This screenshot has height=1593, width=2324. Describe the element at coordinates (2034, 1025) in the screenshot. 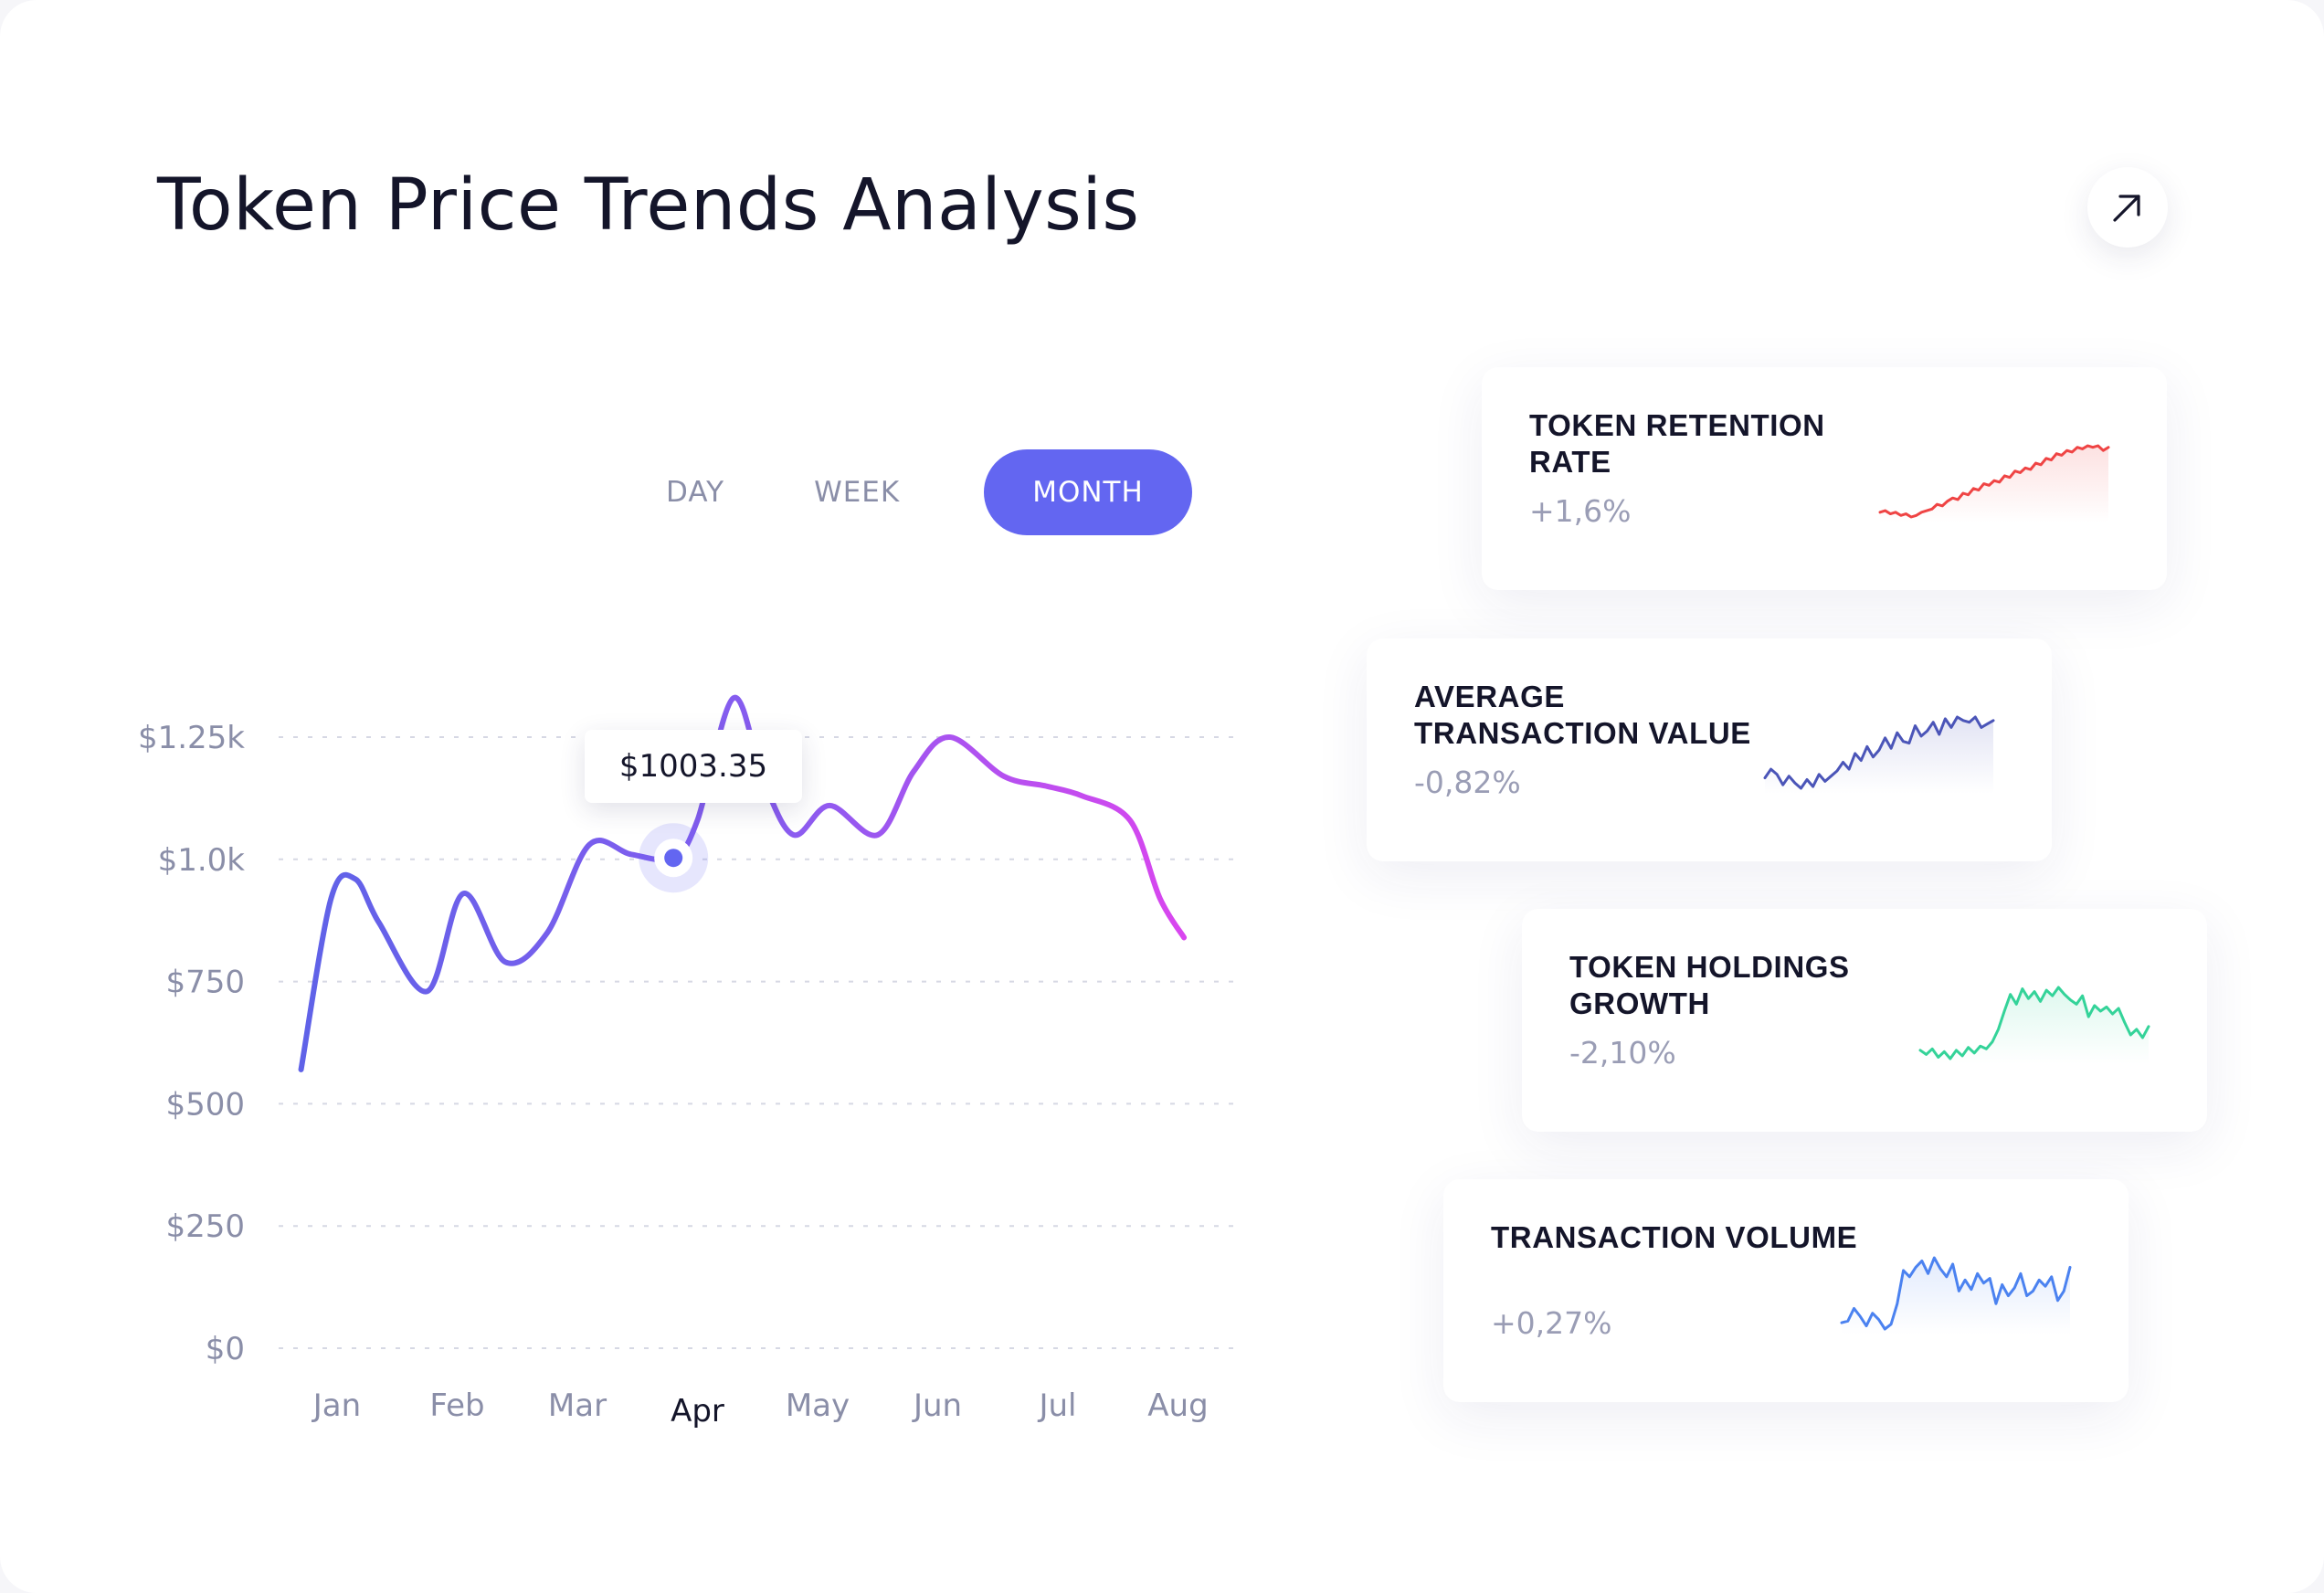

I see `holdings-sparkline` at that location.